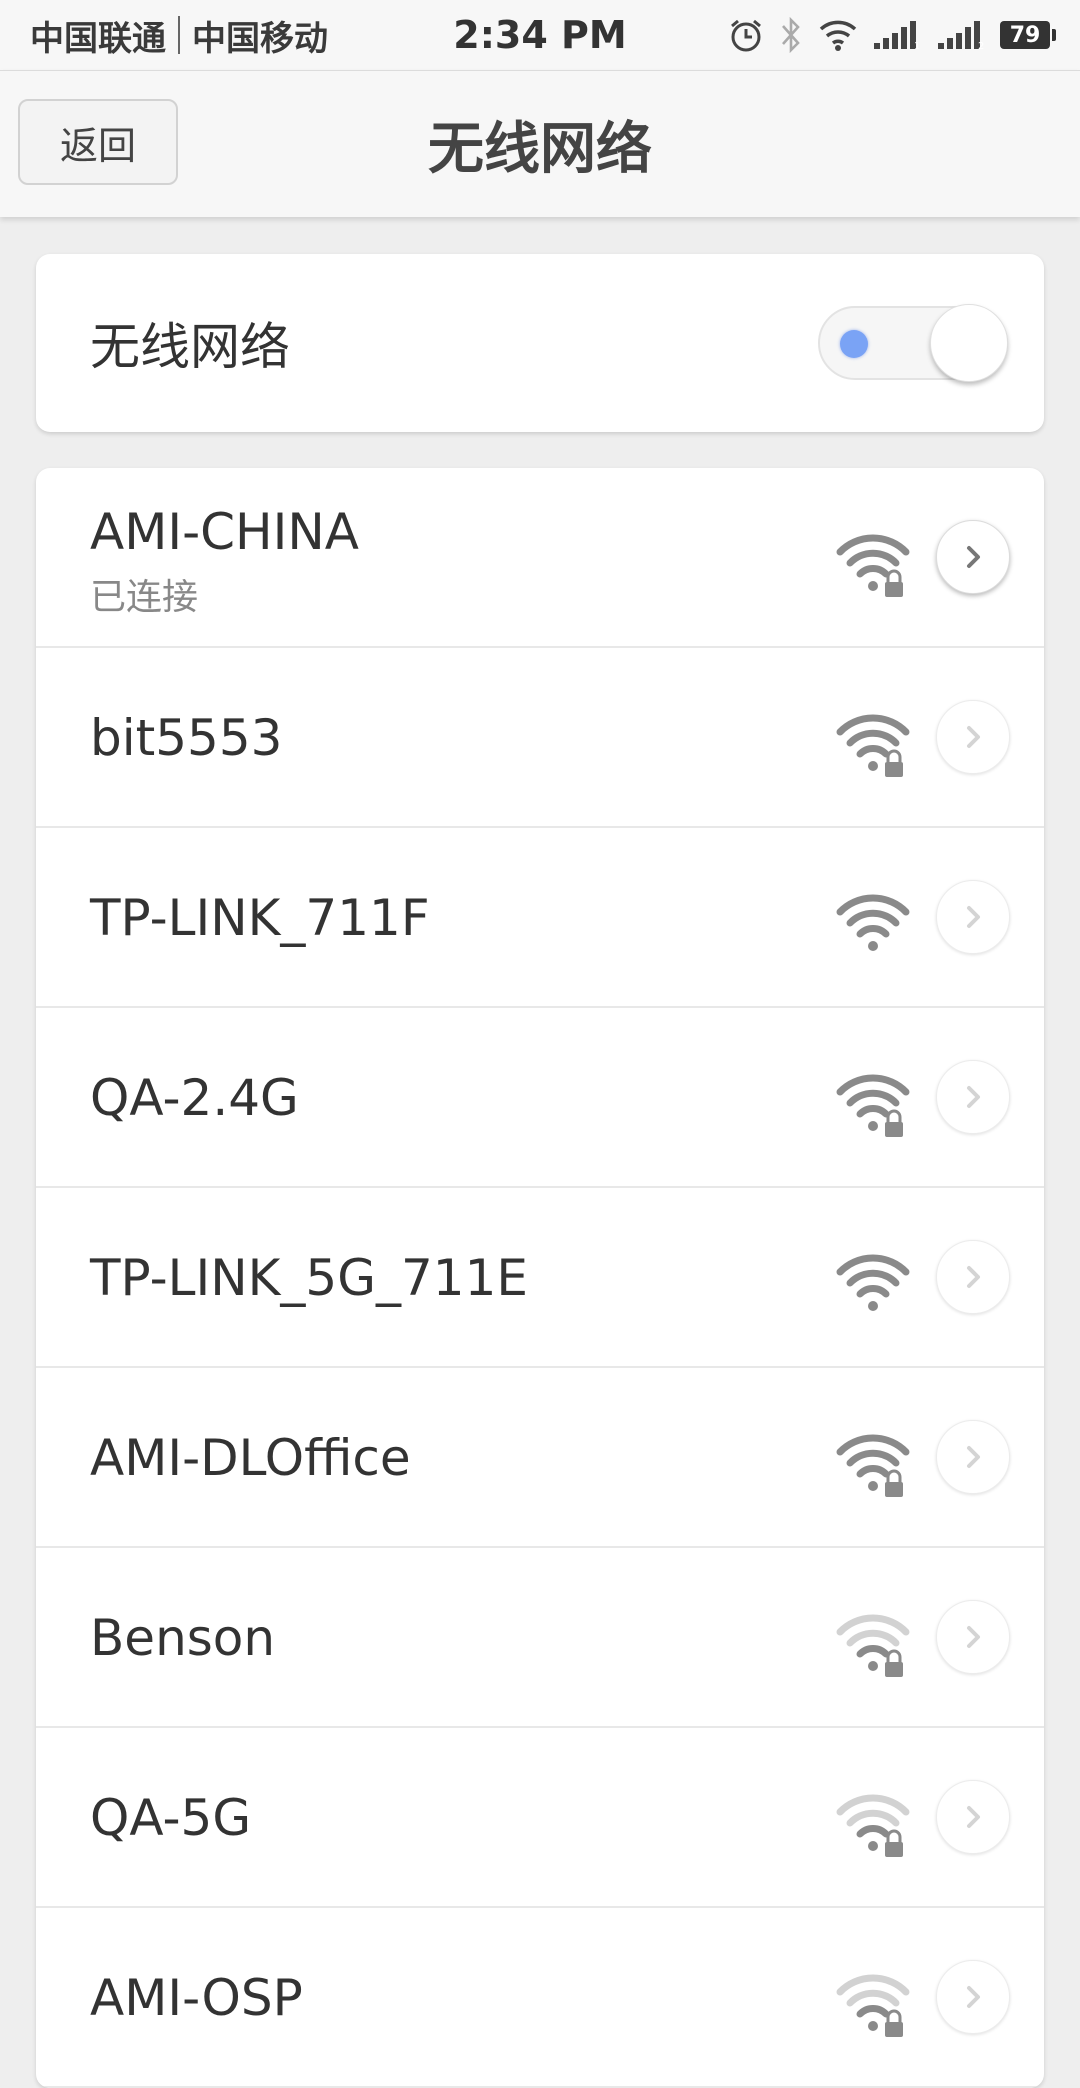 The height and width of the screenshot is (2088, 1080). What do you see at coordinates (540, 343) in the screenshot?
I see `wifi-toggle-card: 无线网络` at bounding box center [540, 343].